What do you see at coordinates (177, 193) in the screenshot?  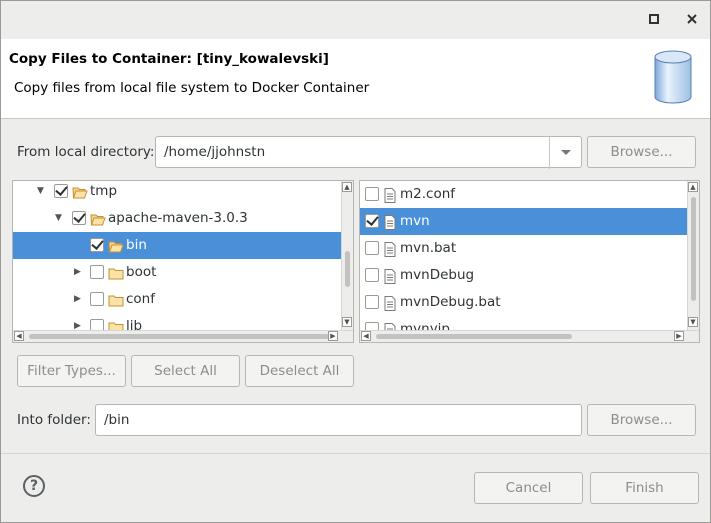 I see `tree-item-tmp: ▼ tmp` at bounding box center [177, 193].